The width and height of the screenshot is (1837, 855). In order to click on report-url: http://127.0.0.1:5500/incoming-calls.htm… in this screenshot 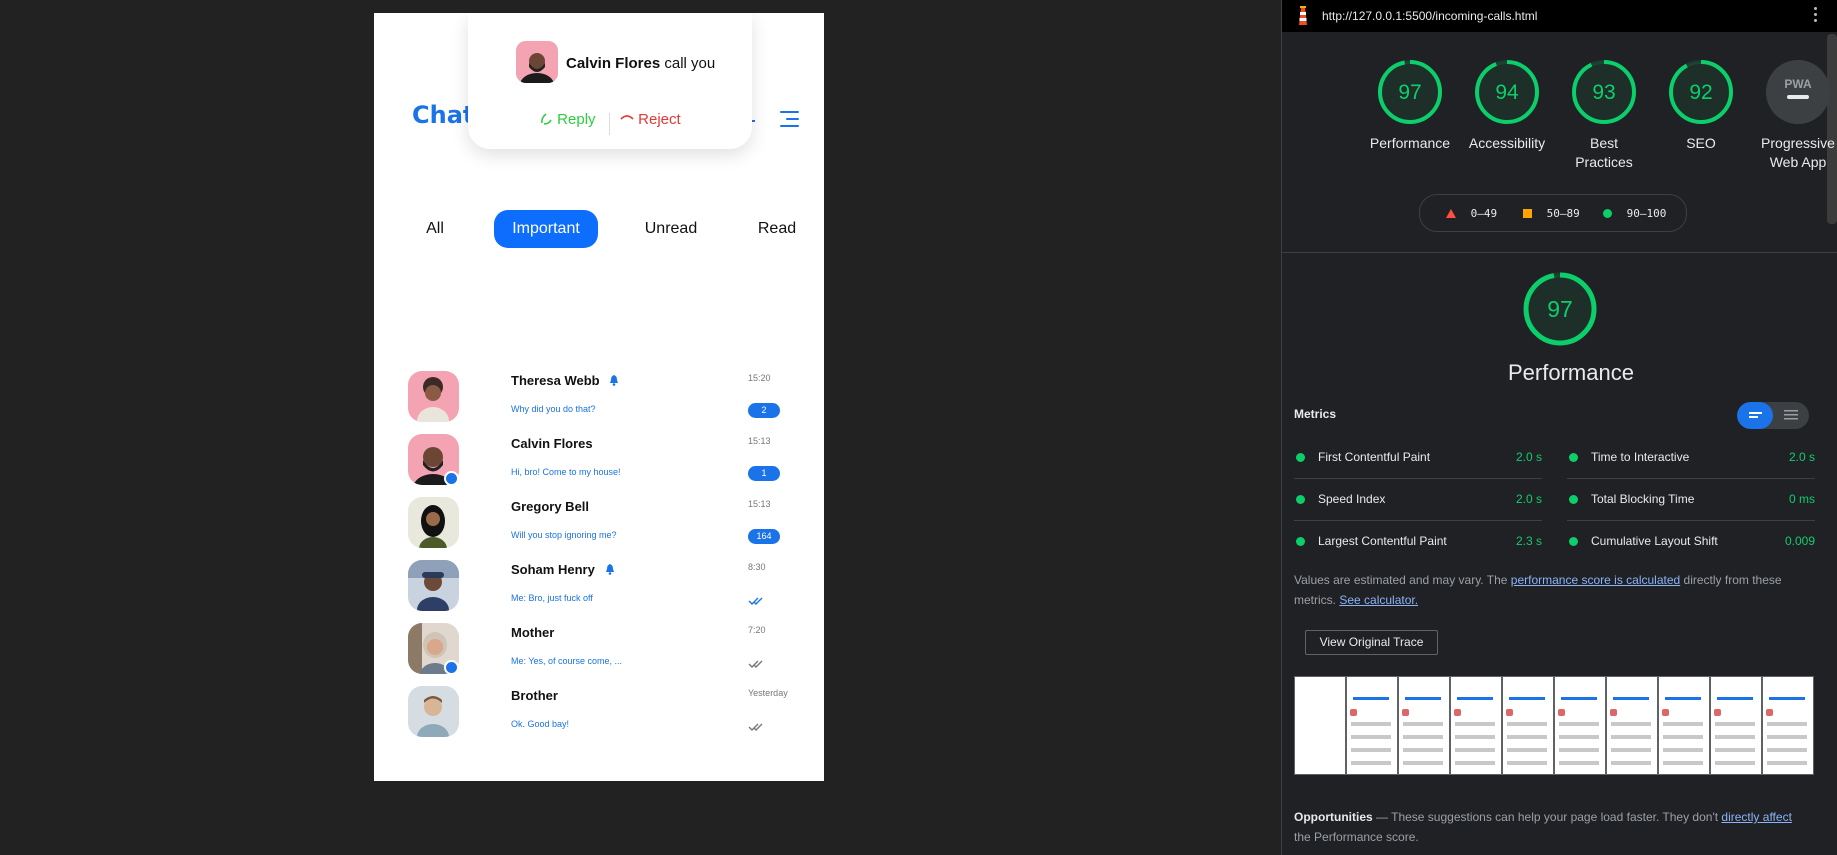, I will do `click(1429, 16)`.